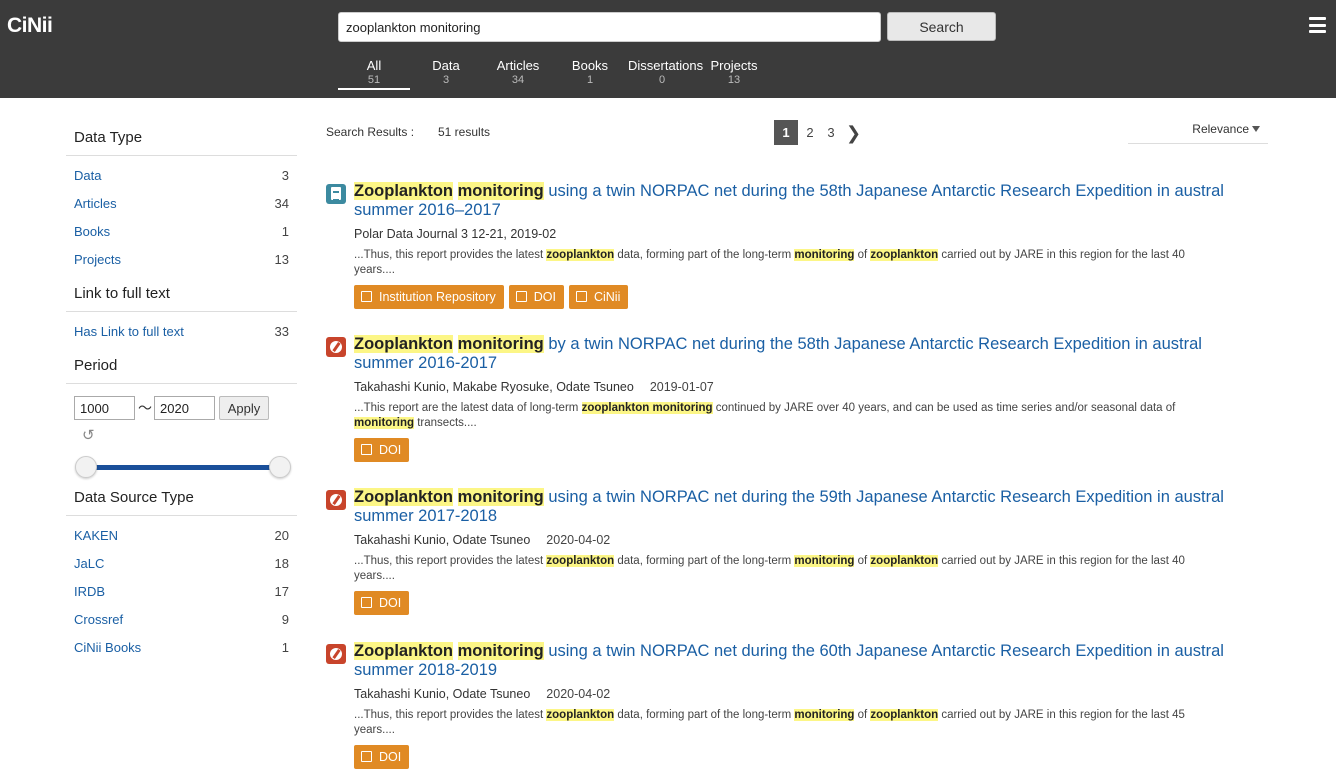  I want to click on tab-dissertations: Dissertations 0, so click(665, 74).